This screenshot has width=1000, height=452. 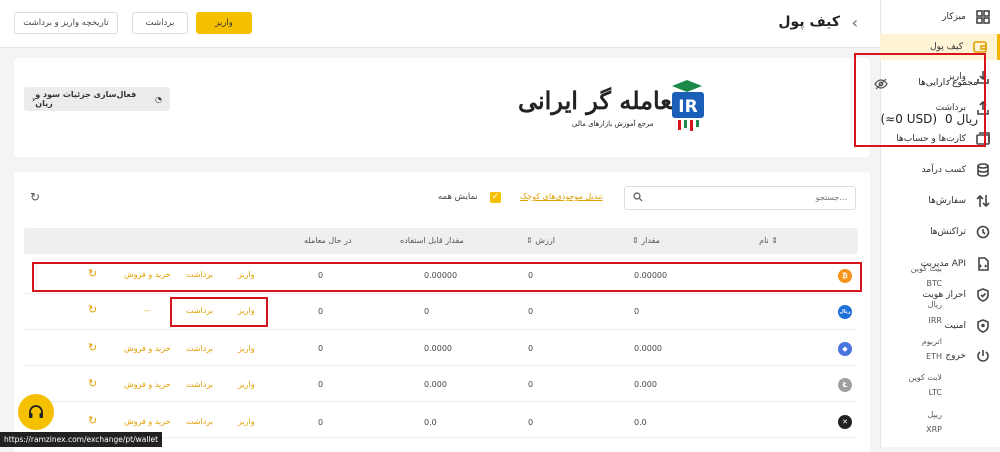 I want to click on asset-symbol: LTC, so click(x=935, y=392).